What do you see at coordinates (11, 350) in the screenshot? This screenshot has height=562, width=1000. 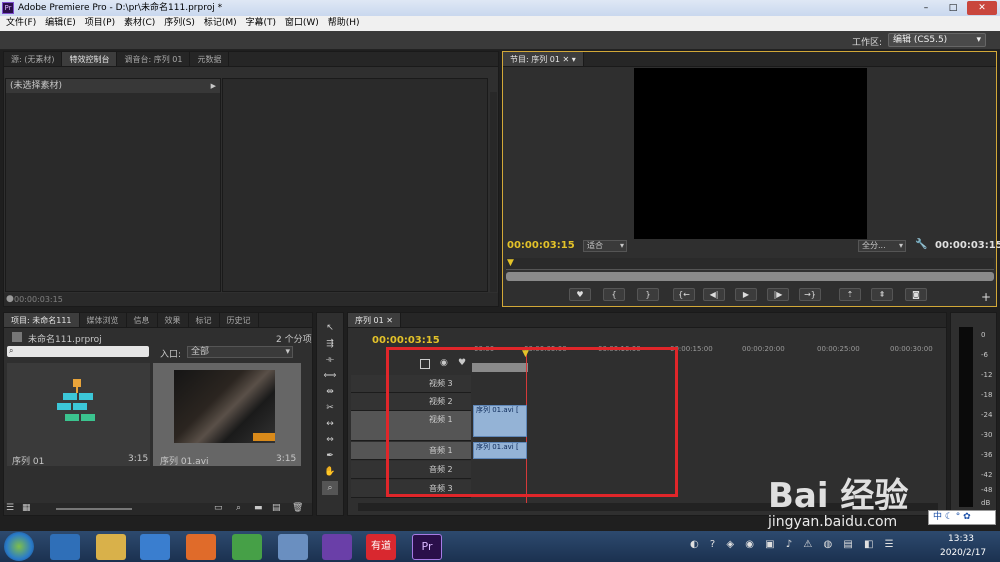 I see `search-icon: ⌕` at bounding box center [11, 350].